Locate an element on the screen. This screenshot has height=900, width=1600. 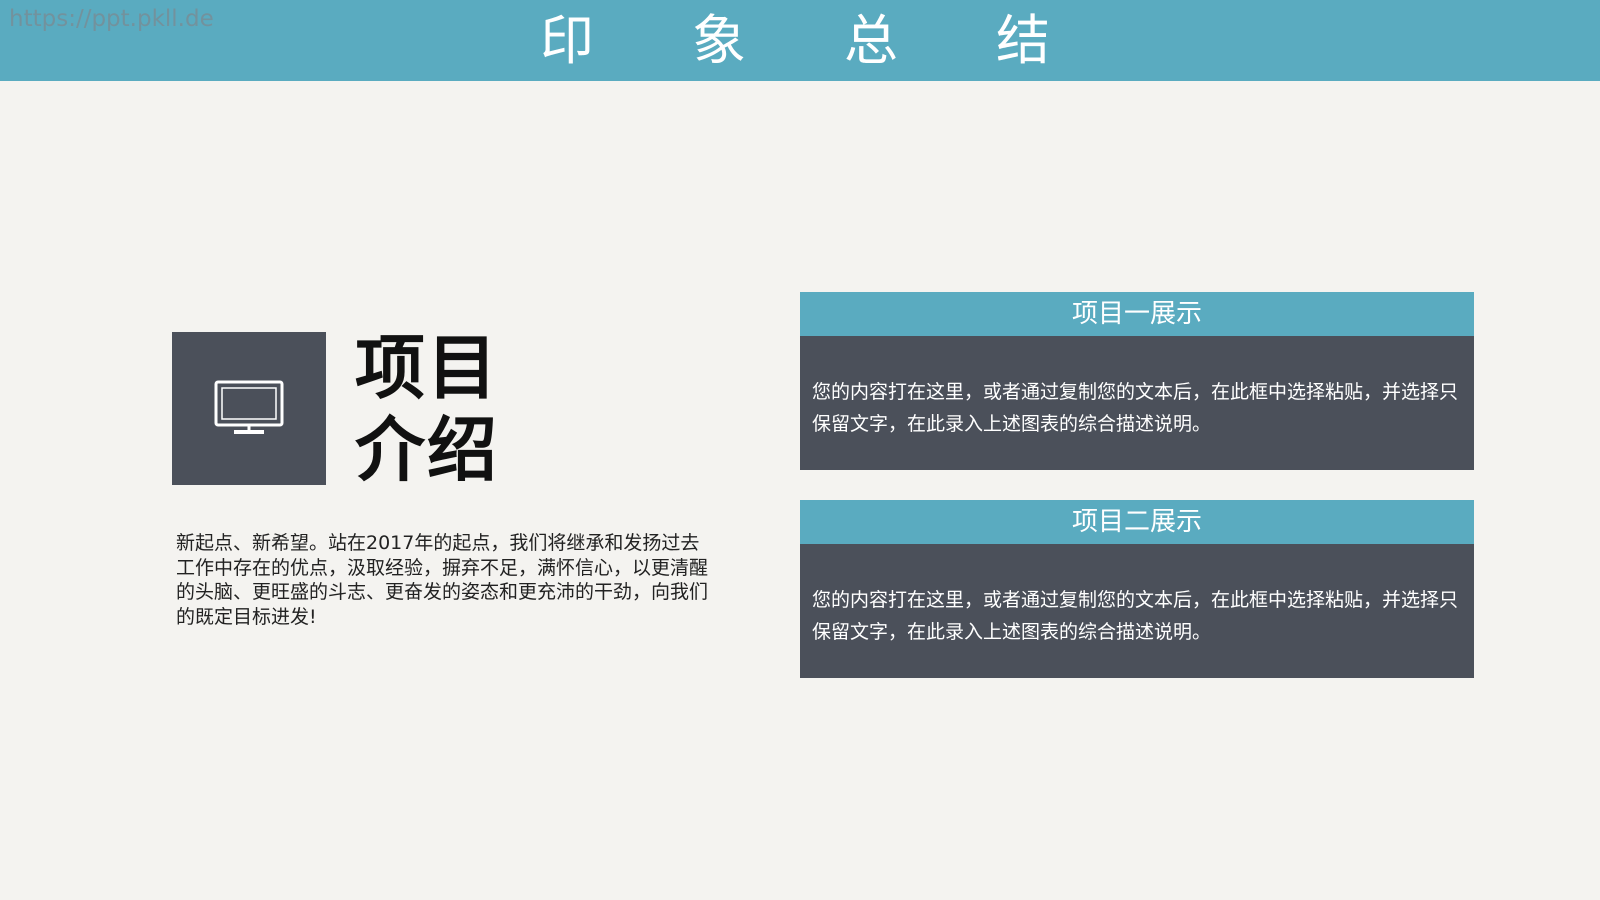
intro-heading-line2: 介绍 is located at coordinates (427, 450).